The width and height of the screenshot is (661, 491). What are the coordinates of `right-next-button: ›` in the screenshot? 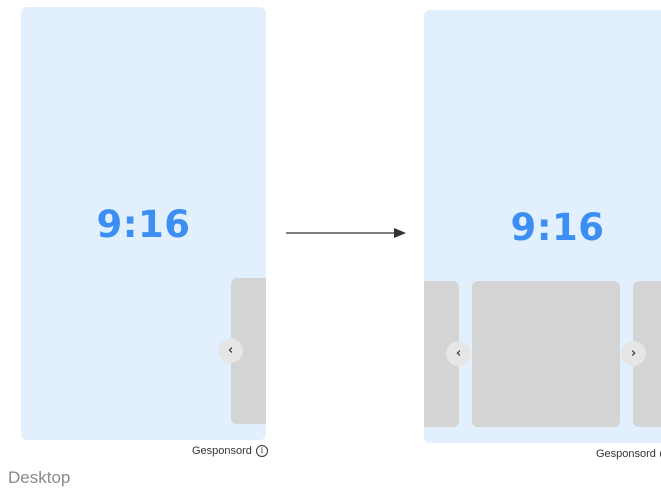 It's located at (633, 353).